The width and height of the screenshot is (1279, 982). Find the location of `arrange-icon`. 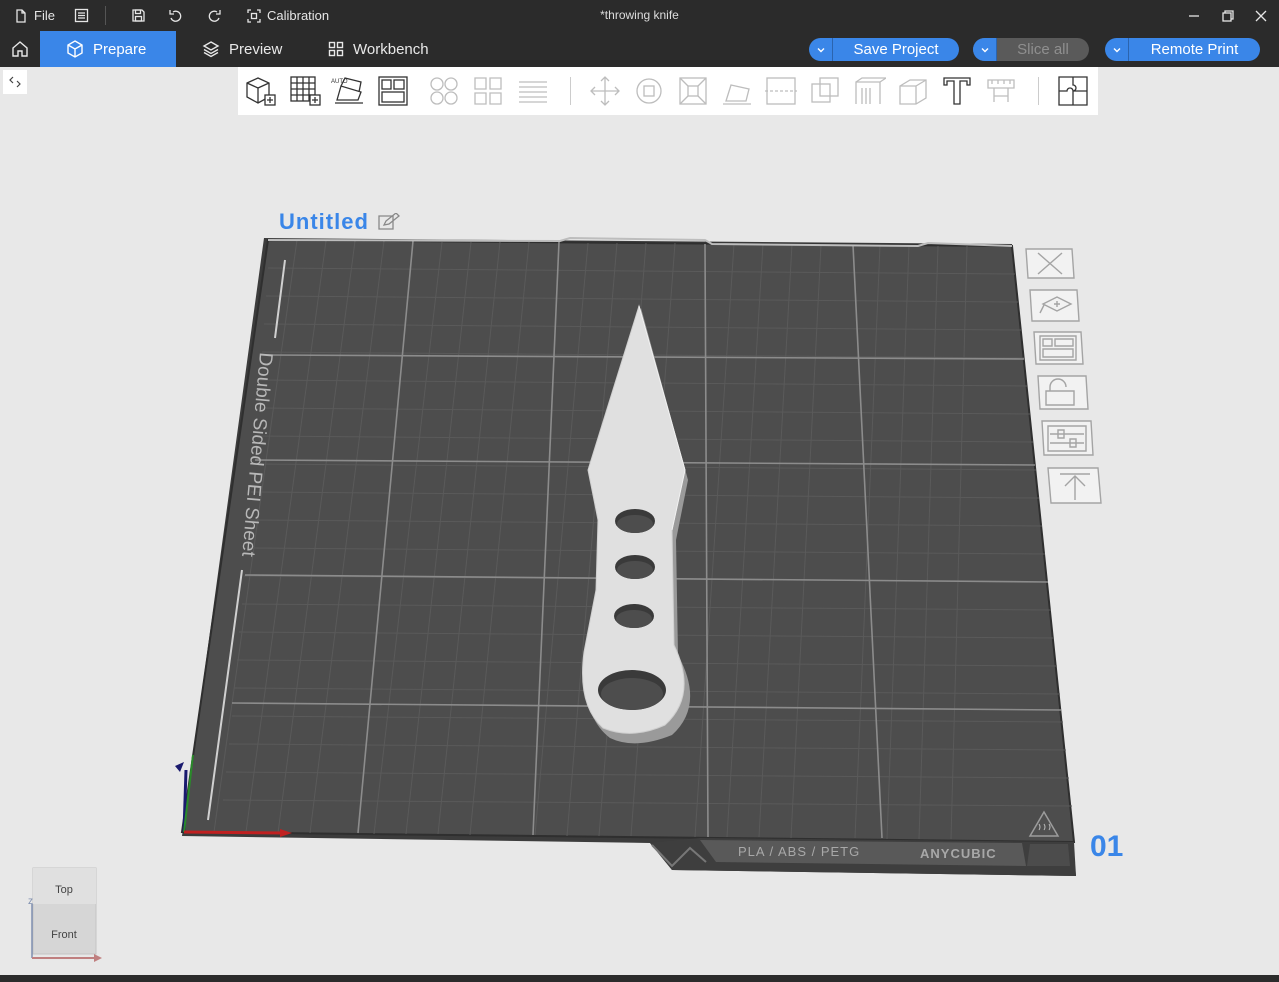

arrange-icon is located at coordinates (393, 91).